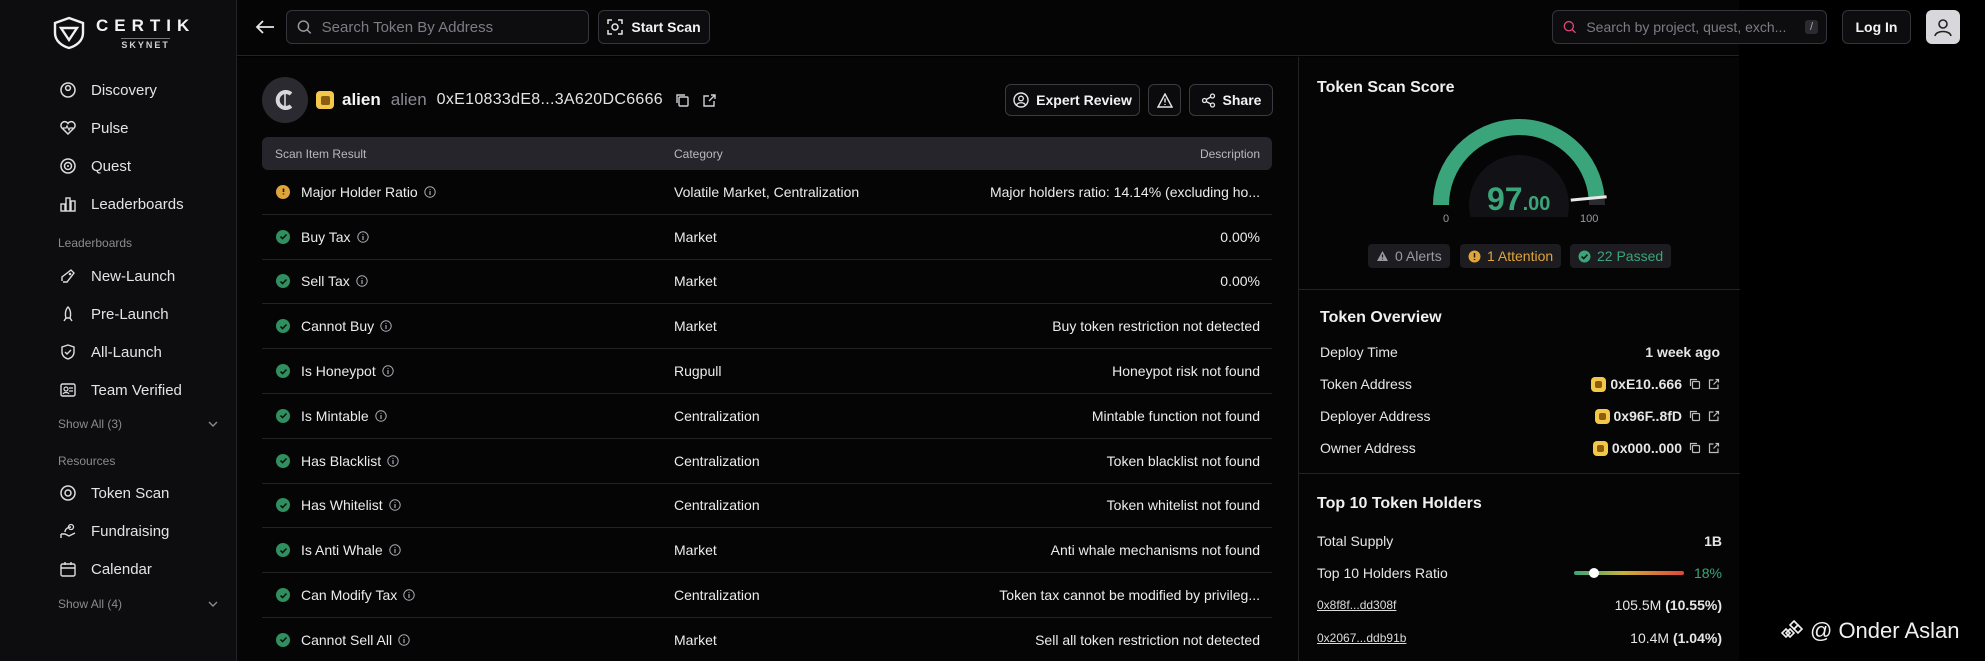  I want to click on holders-ratio-bar, so click(1628, 573).